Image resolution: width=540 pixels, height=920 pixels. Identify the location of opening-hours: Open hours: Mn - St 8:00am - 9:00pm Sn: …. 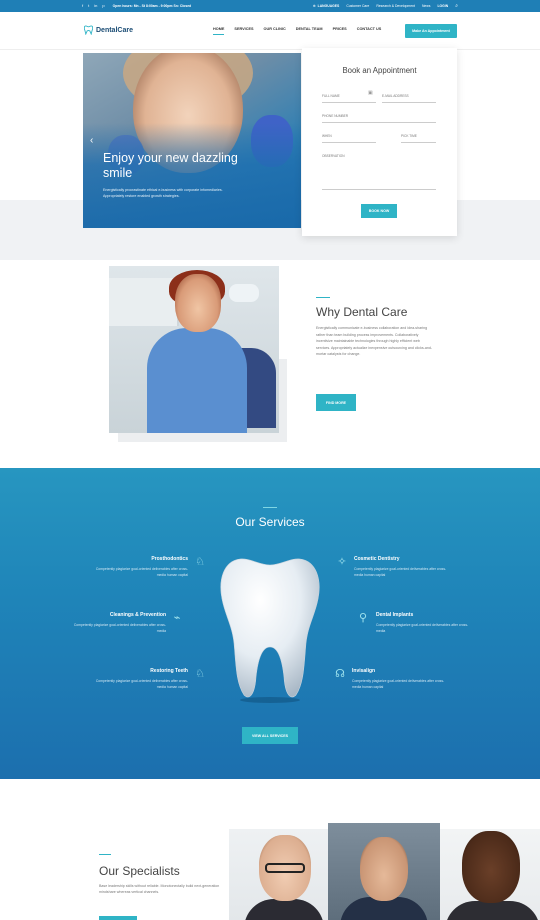
(152, 6).